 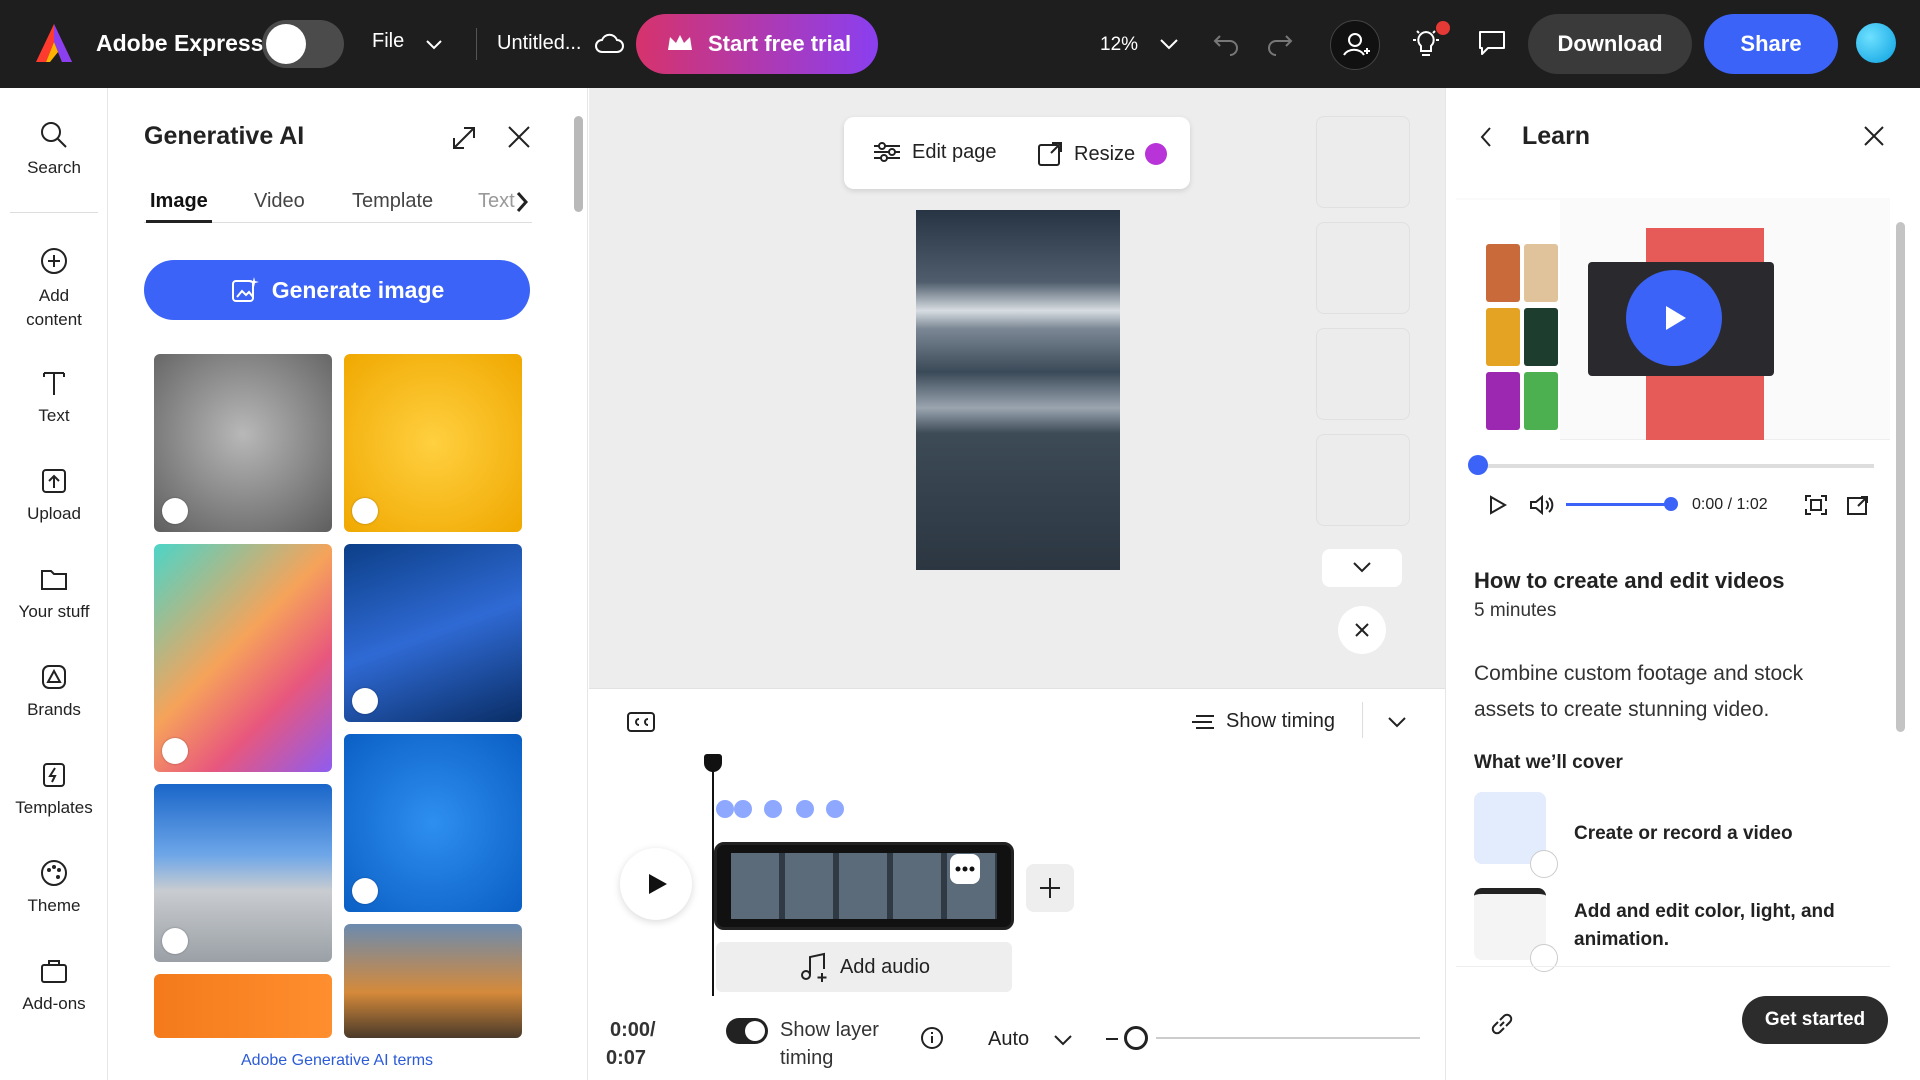 I want to click on magic-toggle, so click(x=303, y=44).